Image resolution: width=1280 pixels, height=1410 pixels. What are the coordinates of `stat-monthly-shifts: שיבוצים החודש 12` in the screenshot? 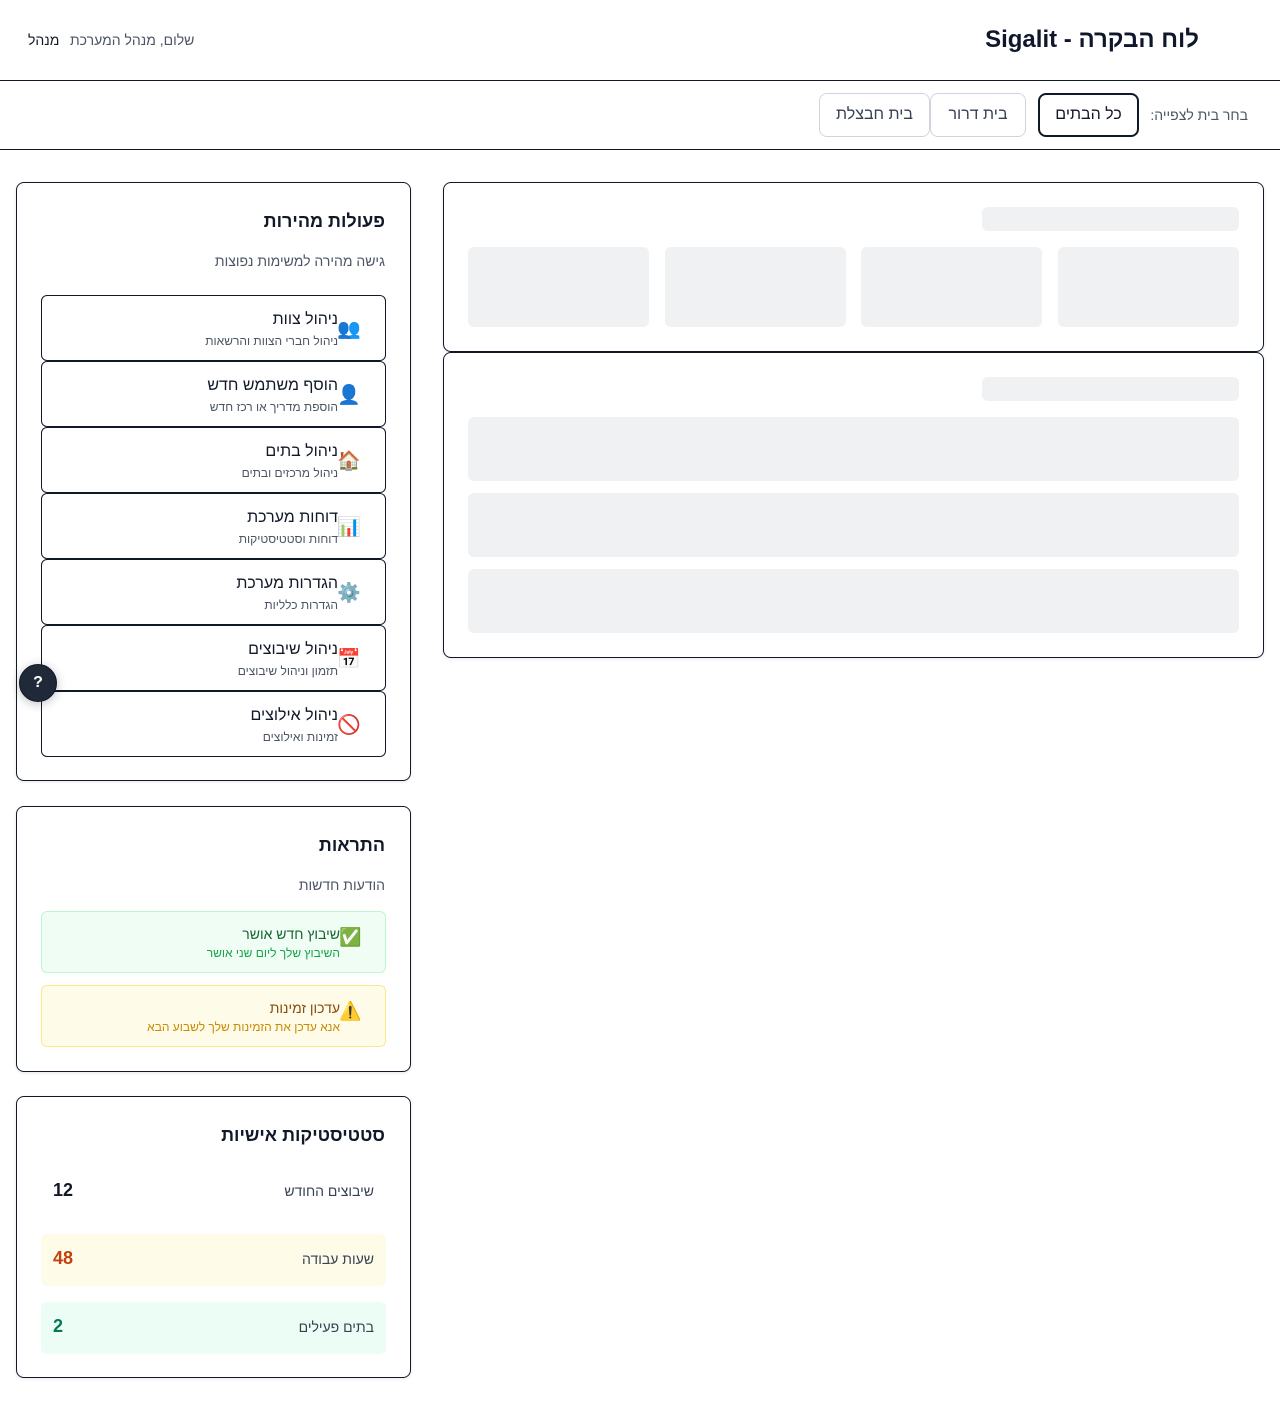 It's located at (213, 1192).